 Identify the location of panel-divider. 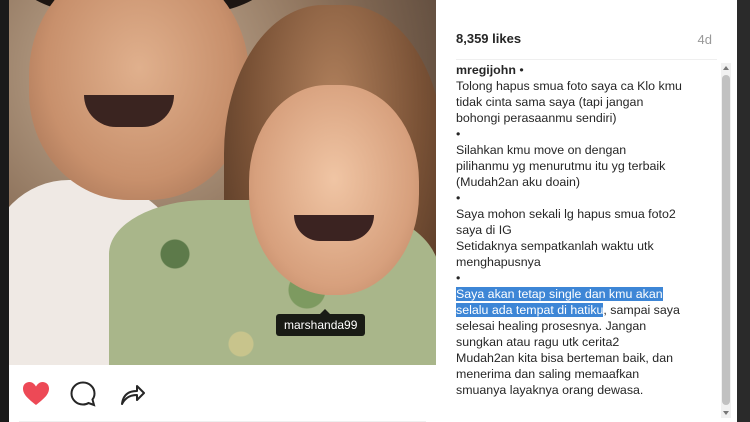
(586, 59).